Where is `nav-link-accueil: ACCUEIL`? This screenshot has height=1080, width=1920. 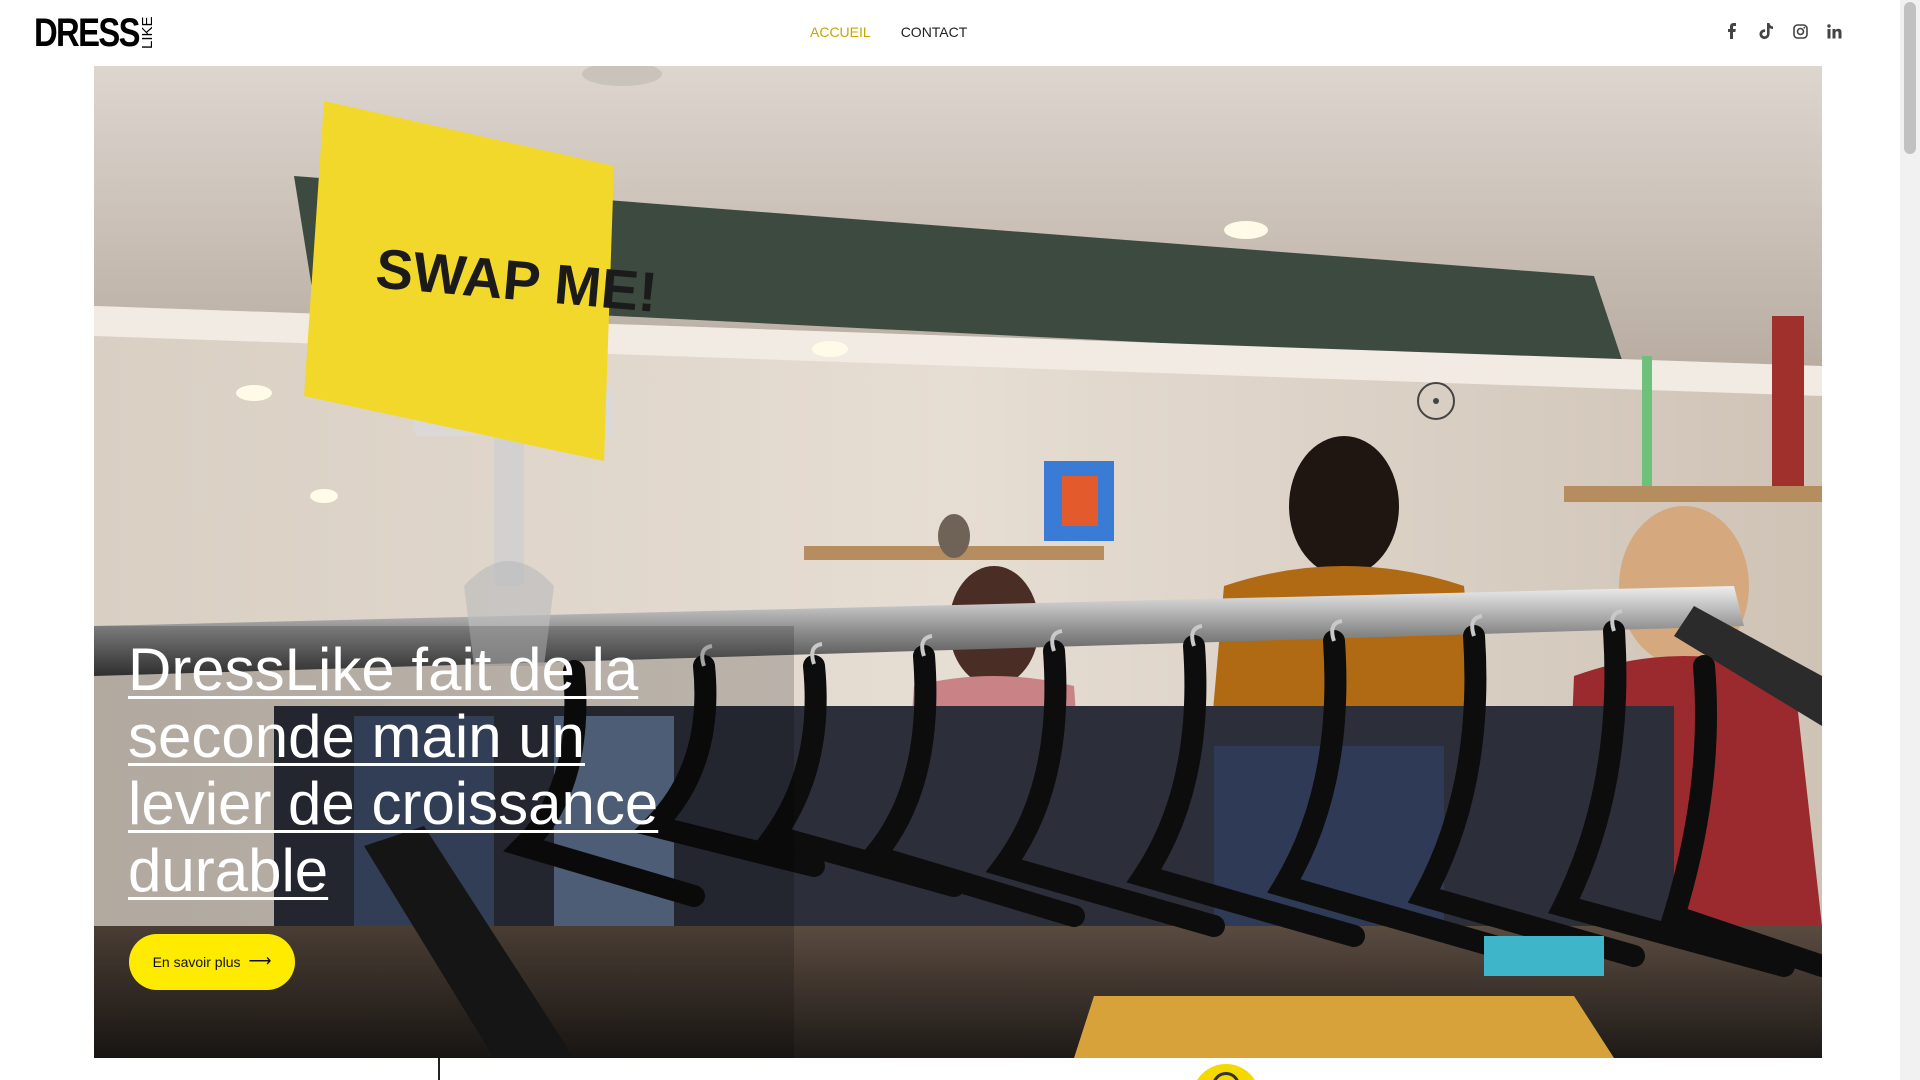
nav-link-accueil: ACCUEIL is located at coordinates (840, 32).